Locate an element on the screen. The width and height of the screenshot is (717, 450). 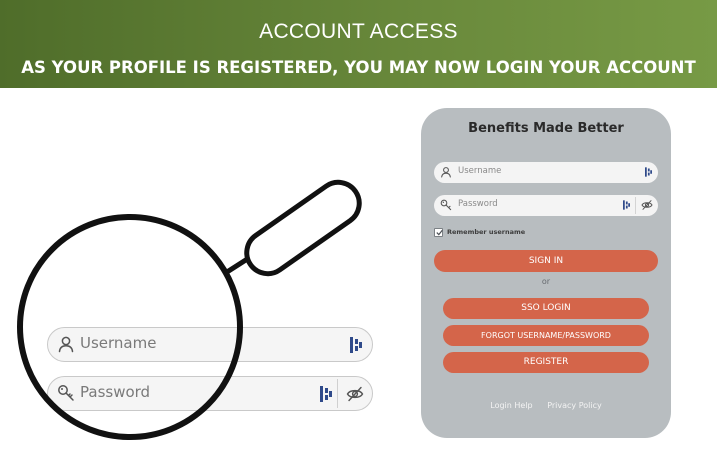
sign-in-button: SIGN IN is located at coordinates (546, 261).